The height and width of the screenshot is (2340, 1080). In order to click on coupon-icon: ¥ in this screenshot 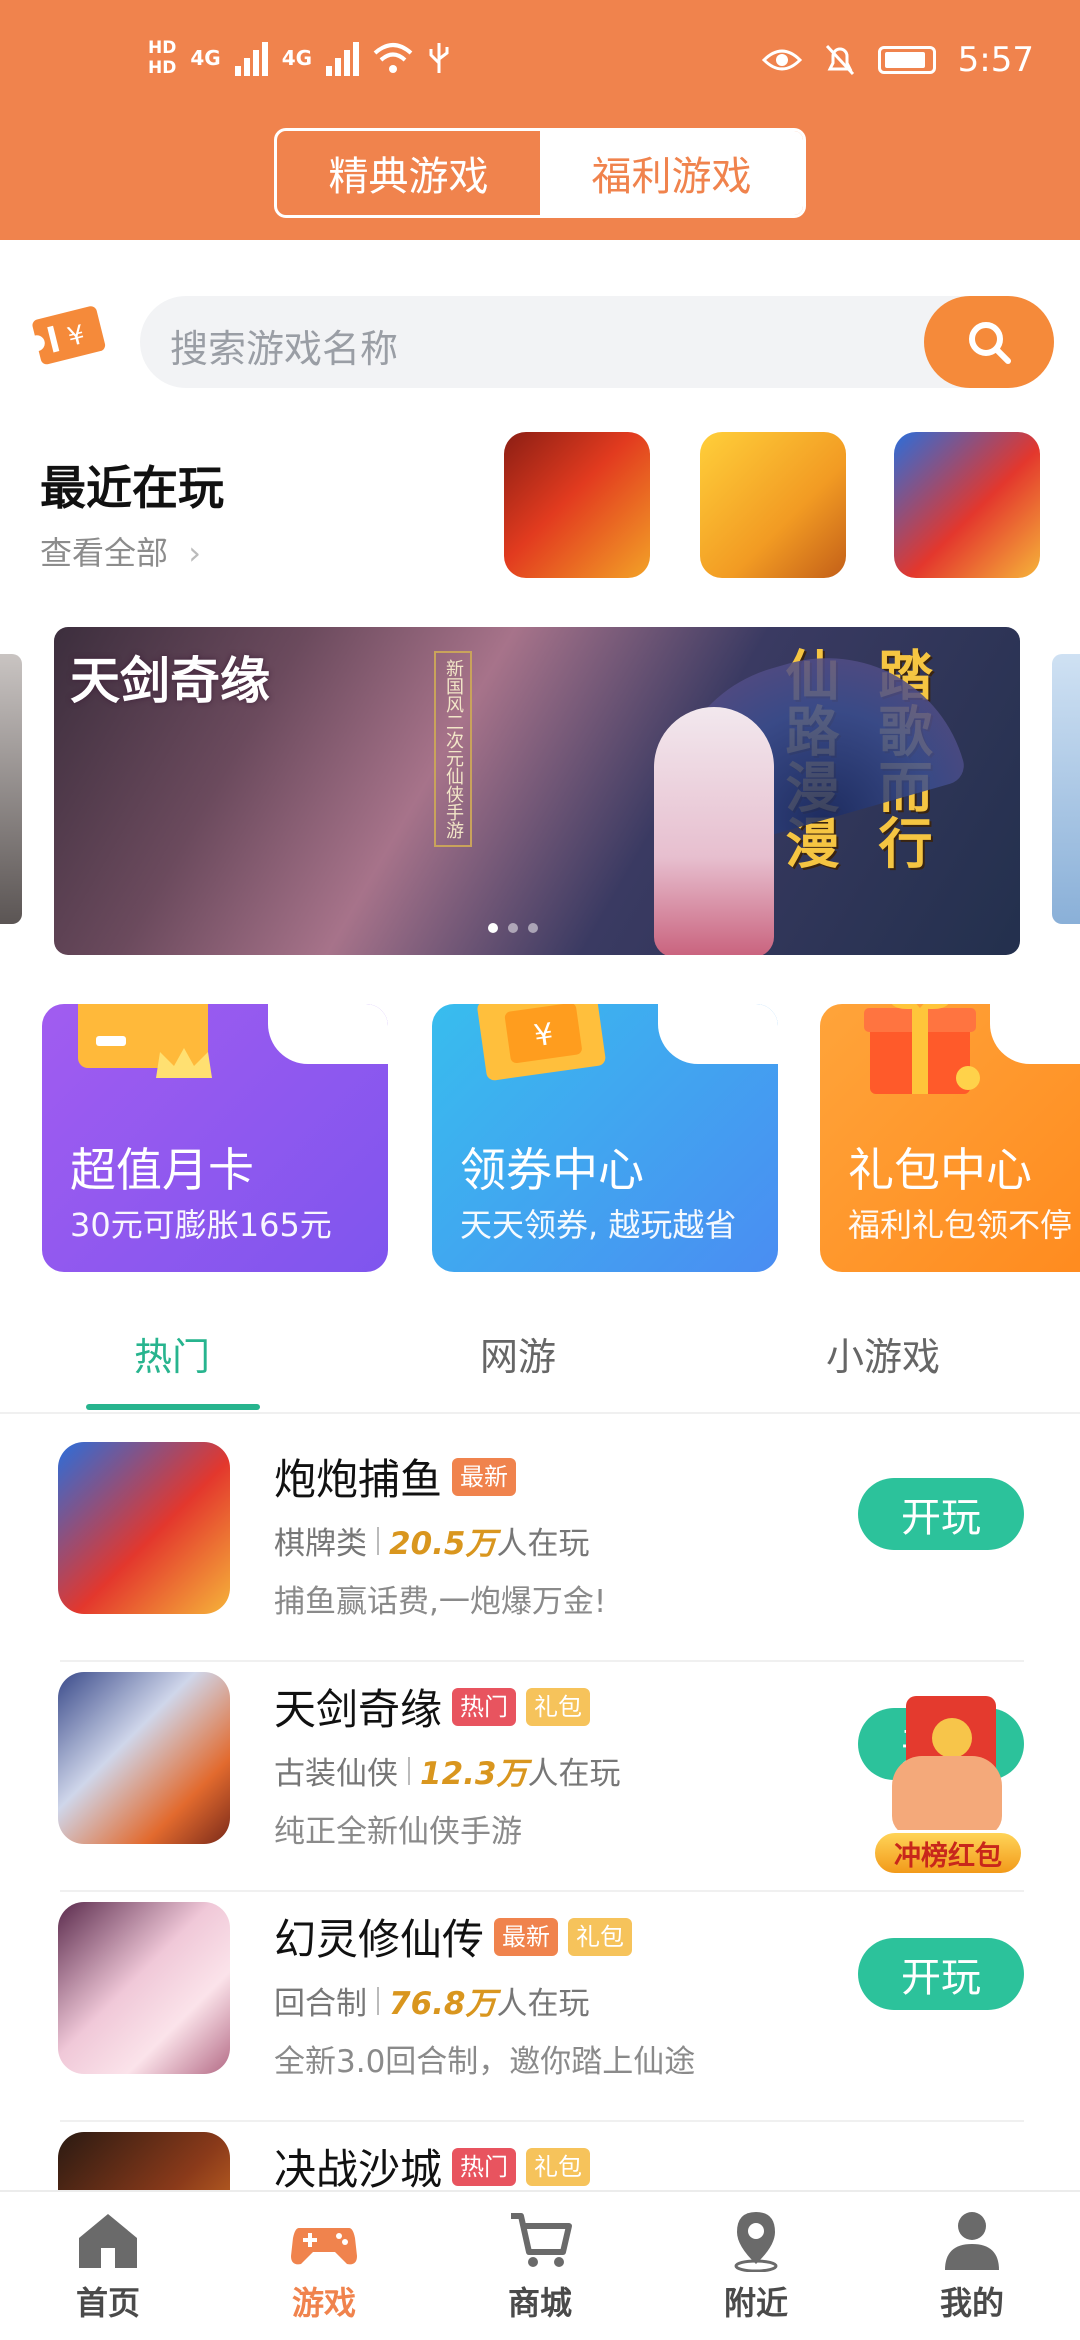, I will do `click(541, 1042)`.